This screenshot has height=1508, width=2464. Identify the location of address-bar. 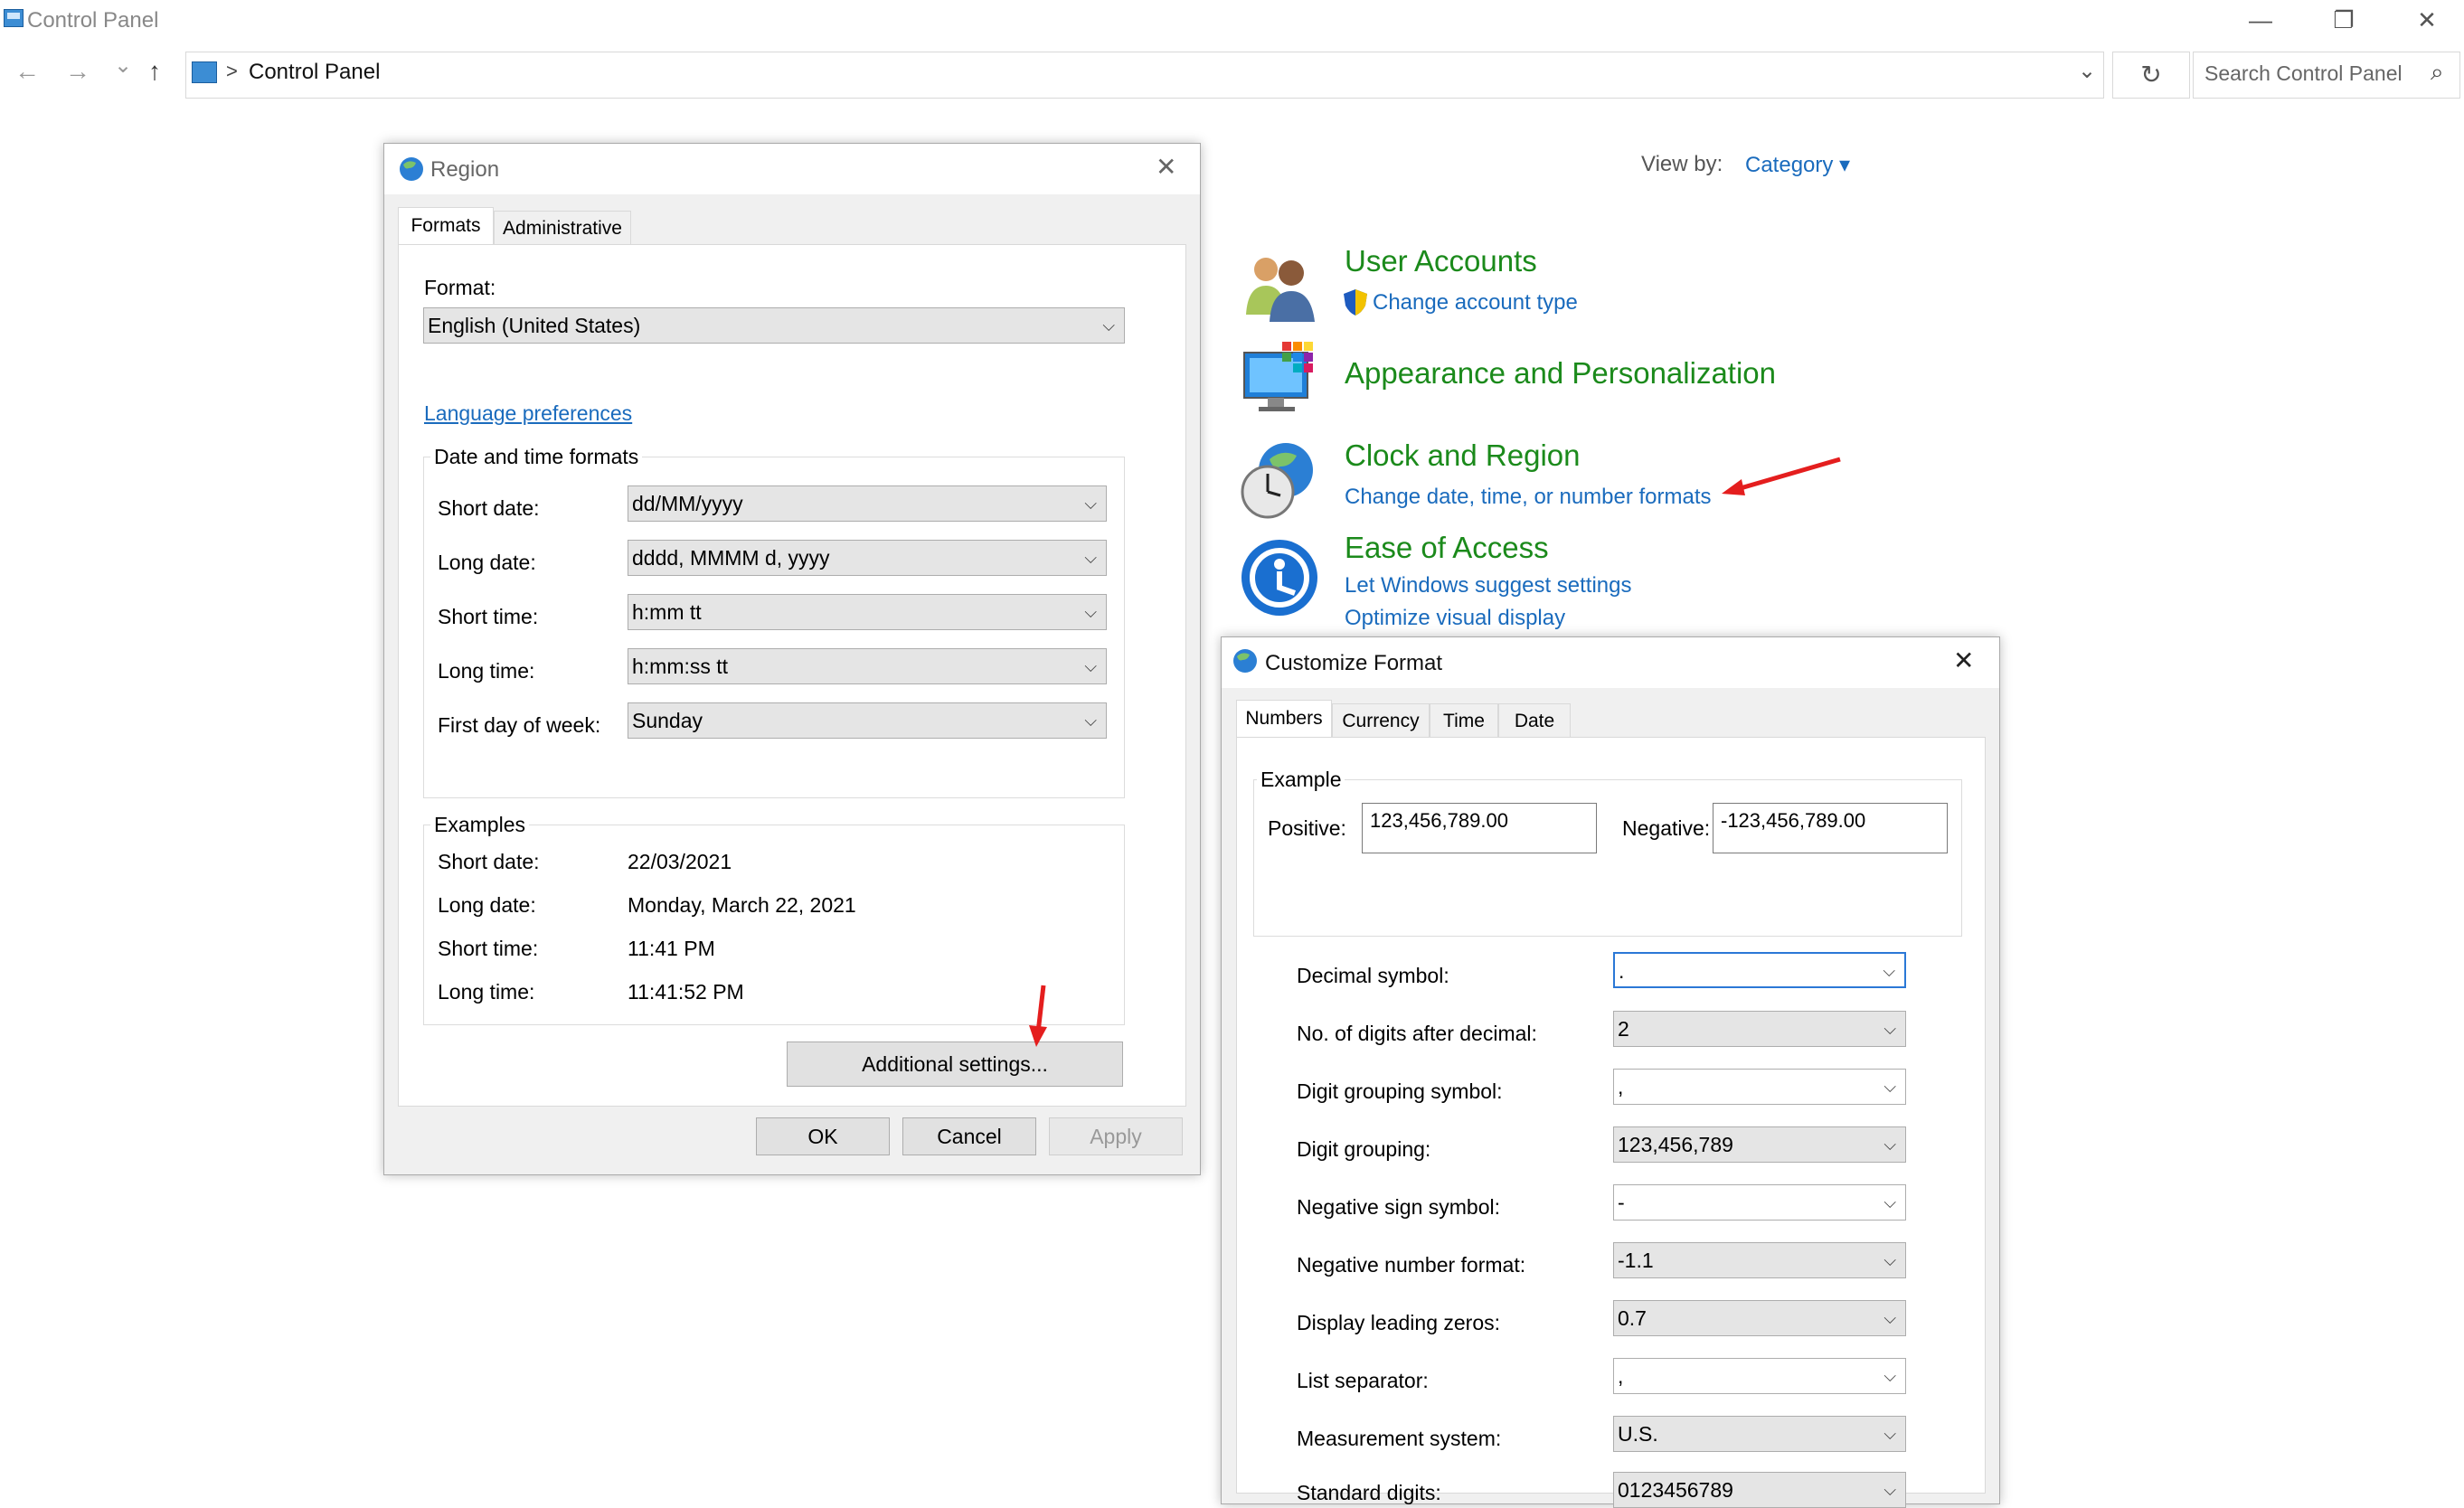
(1144, 75).